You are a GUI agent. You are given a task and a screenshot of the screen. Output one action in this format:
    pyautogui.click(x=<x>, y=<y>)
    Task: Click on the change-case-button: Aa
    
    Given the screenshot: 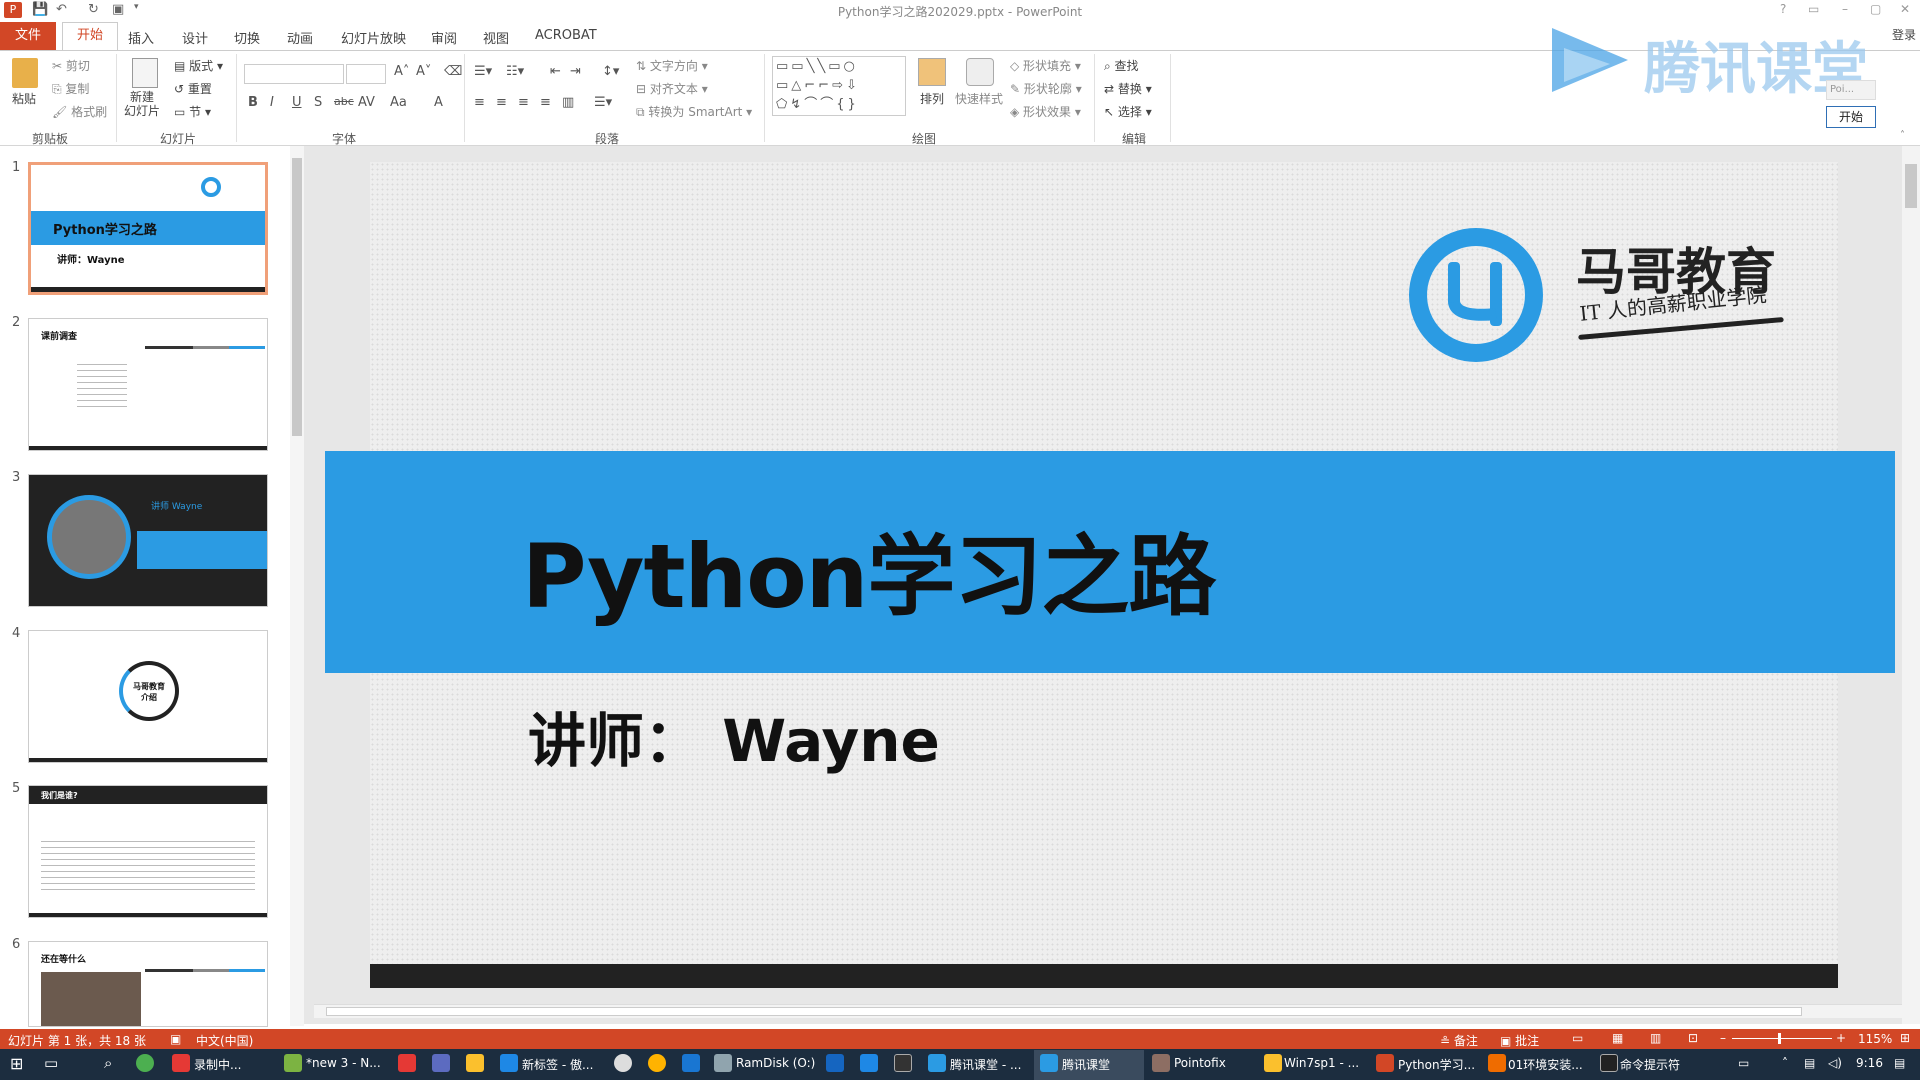 What is the action you would take?
    pyautogui.click(x=398, y=102)
    